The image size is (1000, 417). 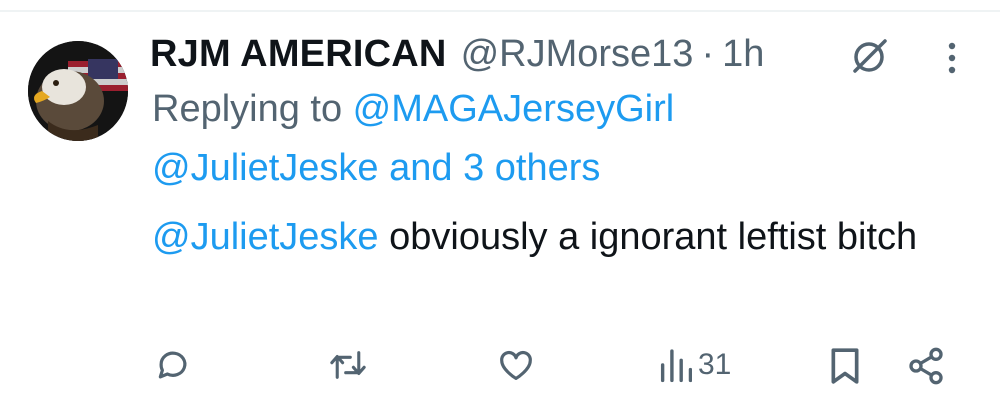 What do you see at coordinates (265, 237) in the screenshot?
I see `body-mention: @JulietJeske` at bounding box center [265, 237].